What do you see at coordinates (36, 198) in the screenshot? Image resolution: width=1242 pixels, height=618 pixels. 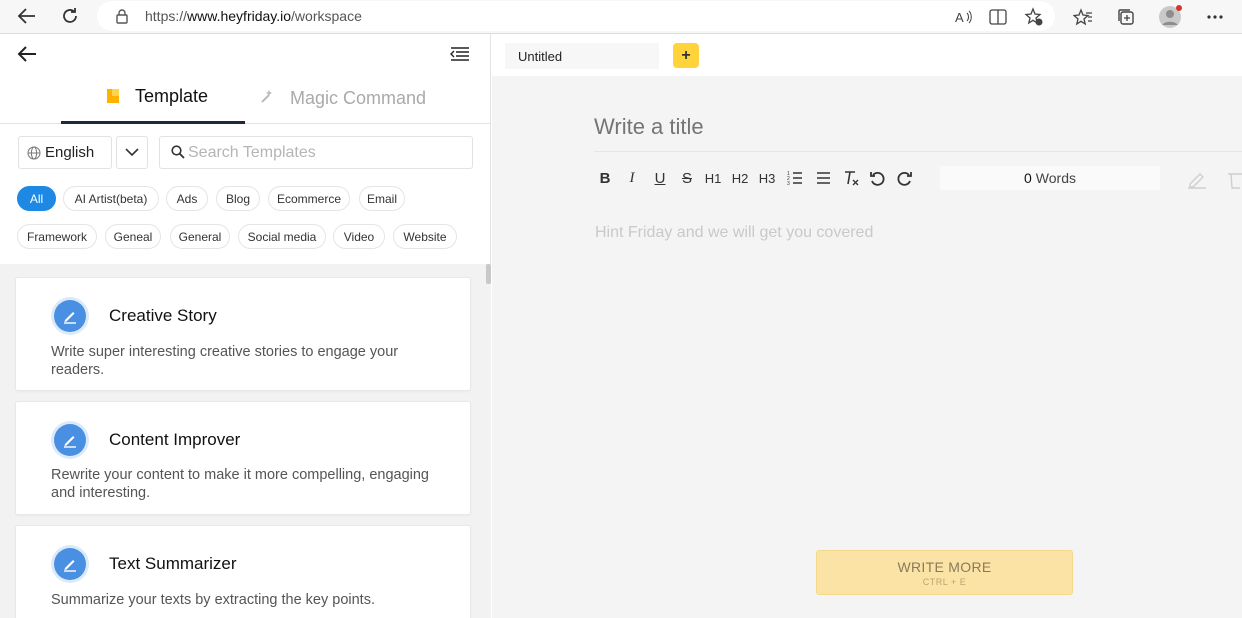 I see `category-chip: All` at bounding box center [36, 198].